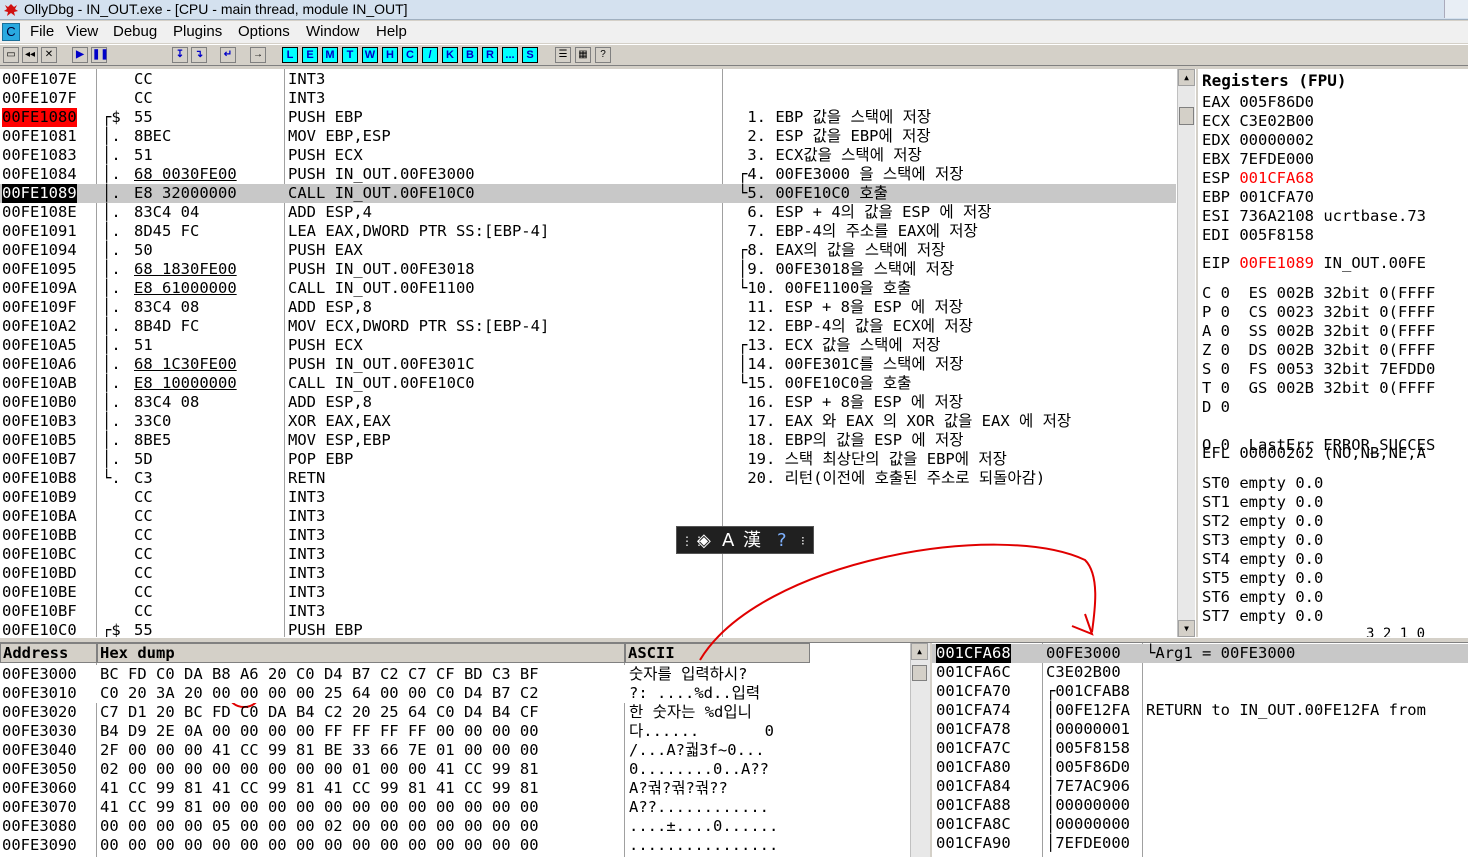  Describe the element at coordinates (39, 712) in the screenshot. I see `dump-address: 00FE3020` at that location.